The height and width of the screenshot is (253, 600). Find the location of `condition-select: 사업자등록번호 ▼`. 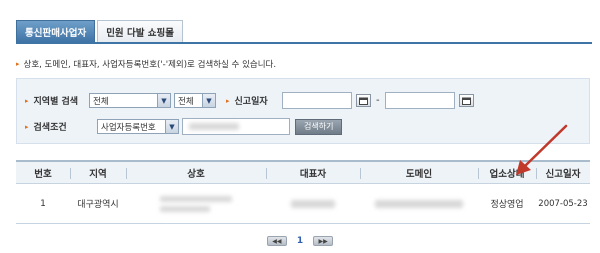

condition-select: 사업자등록번호 ▼ is located at coordinates (138, 126).